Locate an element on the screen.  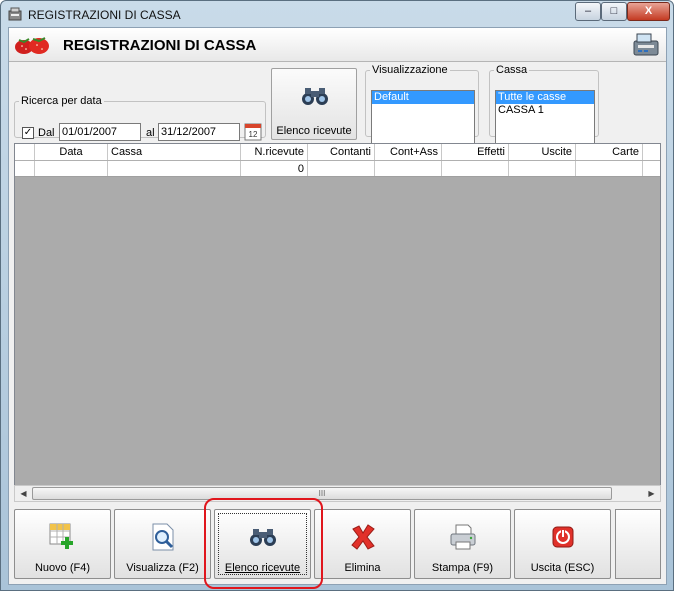
column-header-effetti: Effetti is located at coordinates (475, 152).